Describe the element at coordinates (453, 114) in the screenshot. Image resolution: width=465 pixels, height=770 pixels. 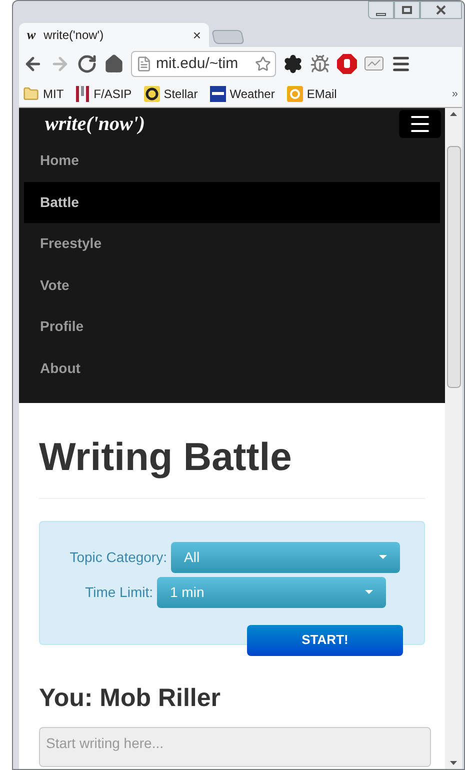
I see `scroll-up-icon` at that location.